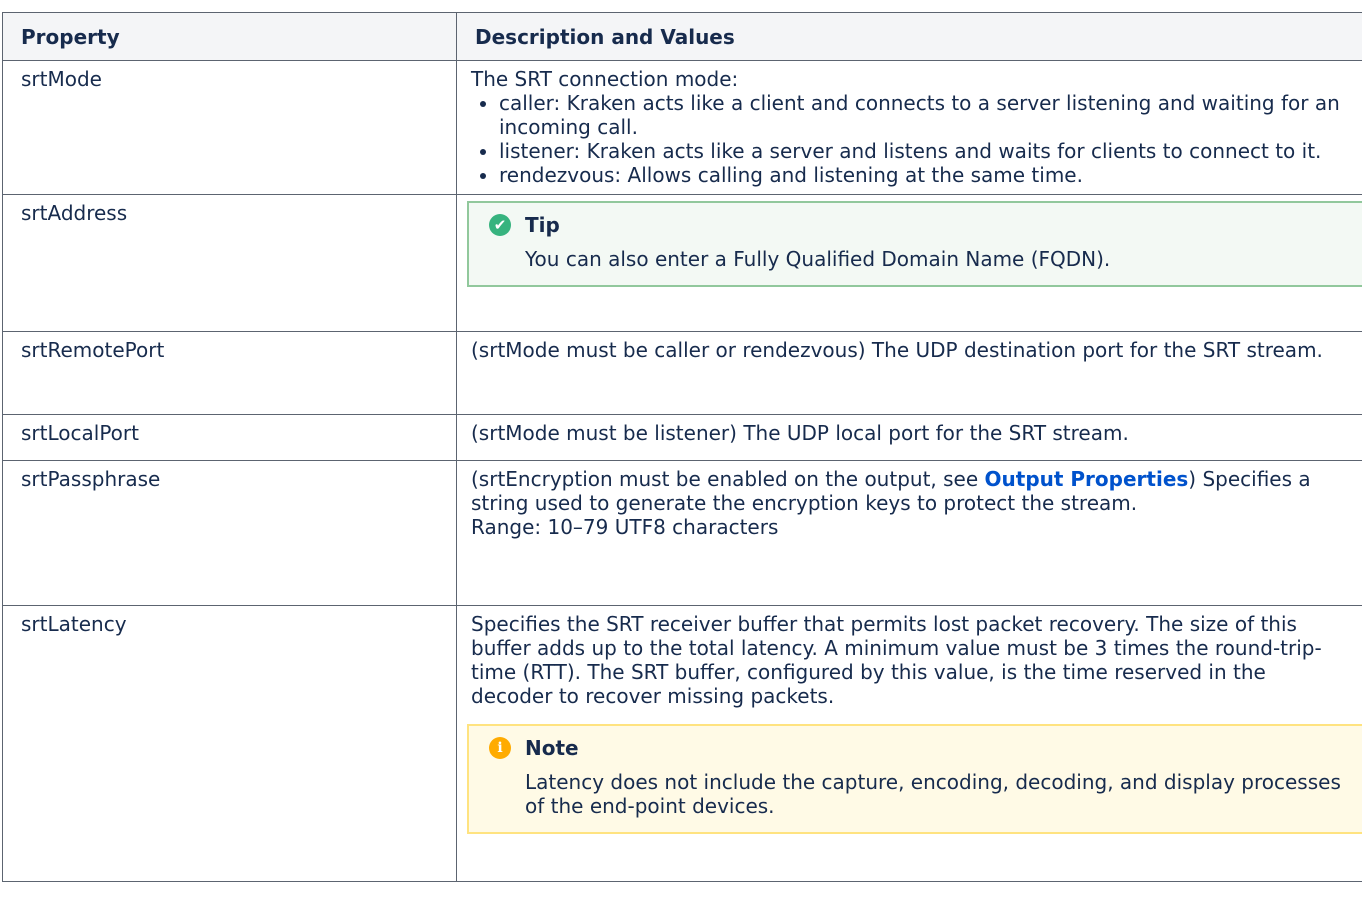 The image size is (1362, 903). Describe the element at coordinates (542, 225) in the screenshot. I see `tip-title: Tip` at that location.